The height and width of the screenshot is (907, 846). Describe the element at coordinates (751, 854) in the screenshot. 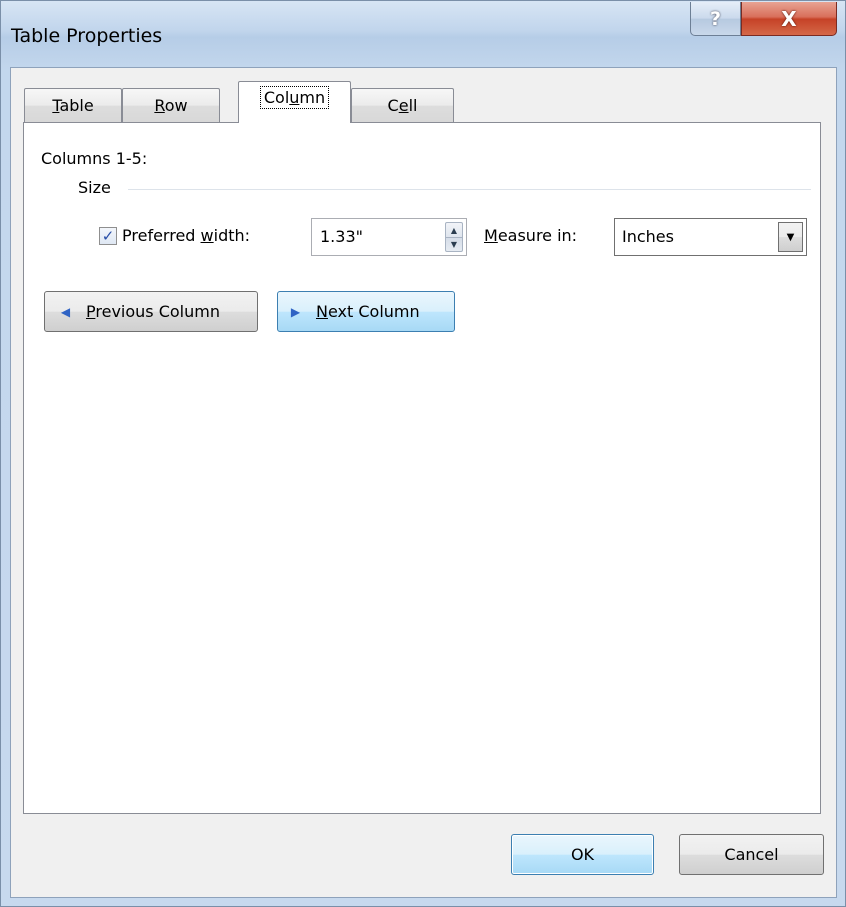

I see `cancel-button: Cancel` at that location.